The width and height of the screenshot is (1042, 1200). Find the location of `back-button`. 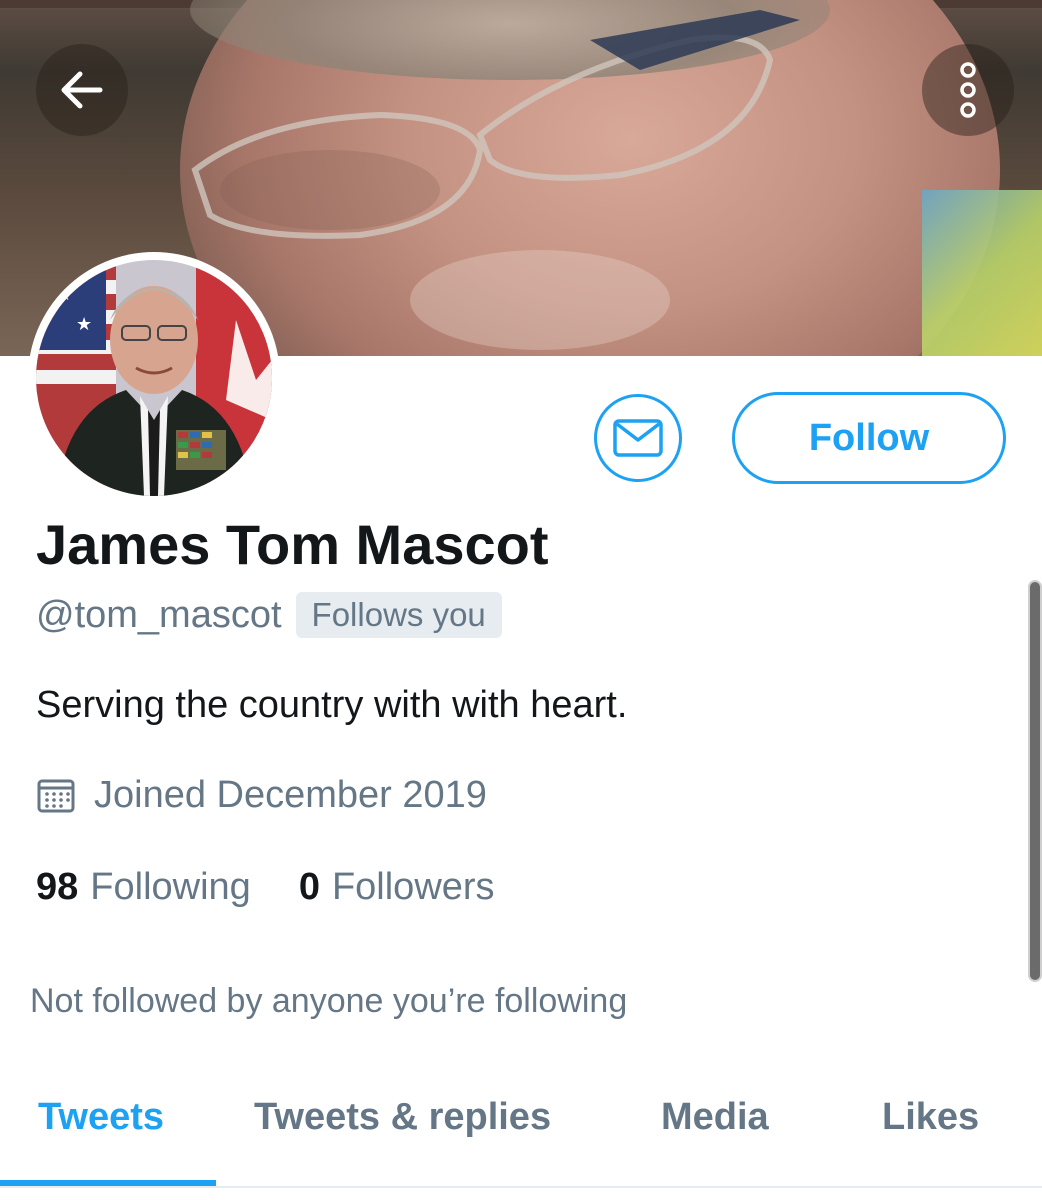

back-button is located at coordinates (82, 90).